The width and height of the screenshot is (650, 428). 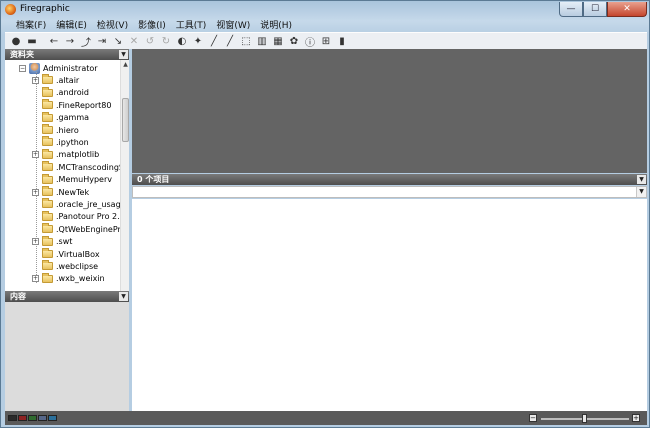 I want to click on scanner-icon: ●, so click(x=16, y=41).